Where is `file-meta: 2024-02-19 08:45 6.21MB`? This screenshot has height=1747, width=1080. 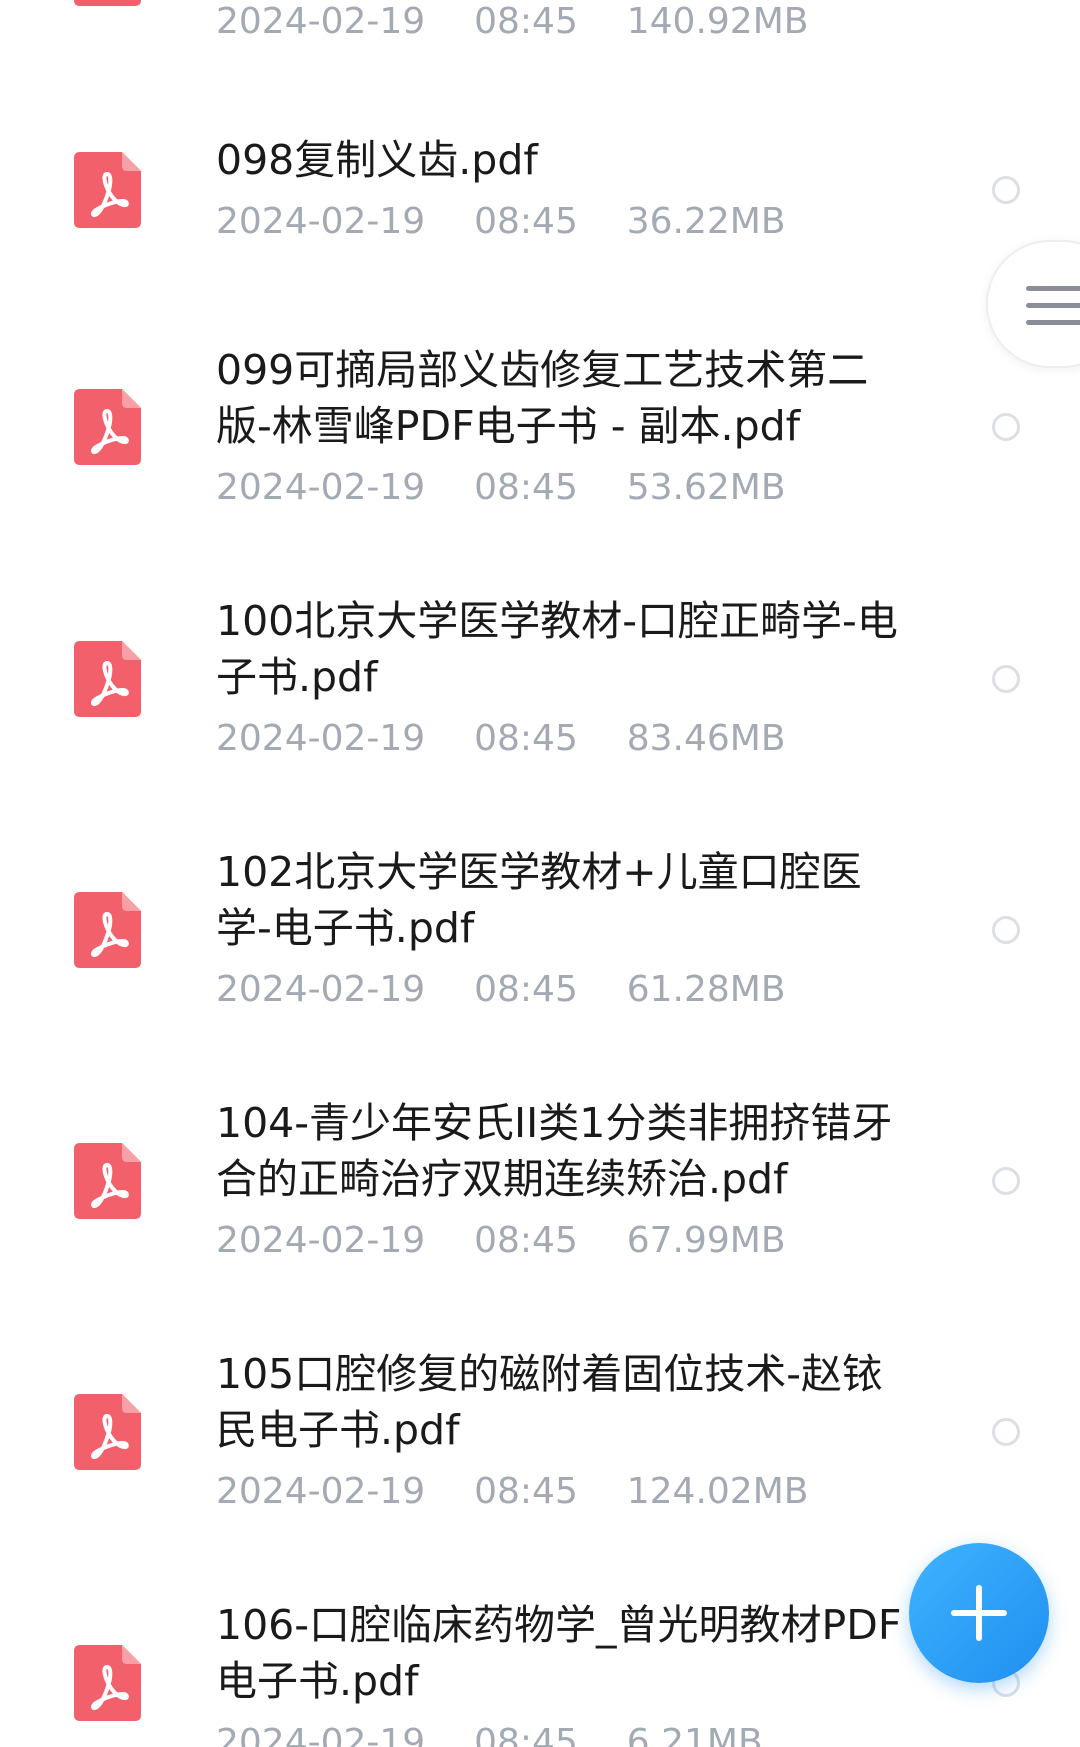
file-meta: 2024-02-19 08:45 6.21MB is located at coordinates (566, 1734).